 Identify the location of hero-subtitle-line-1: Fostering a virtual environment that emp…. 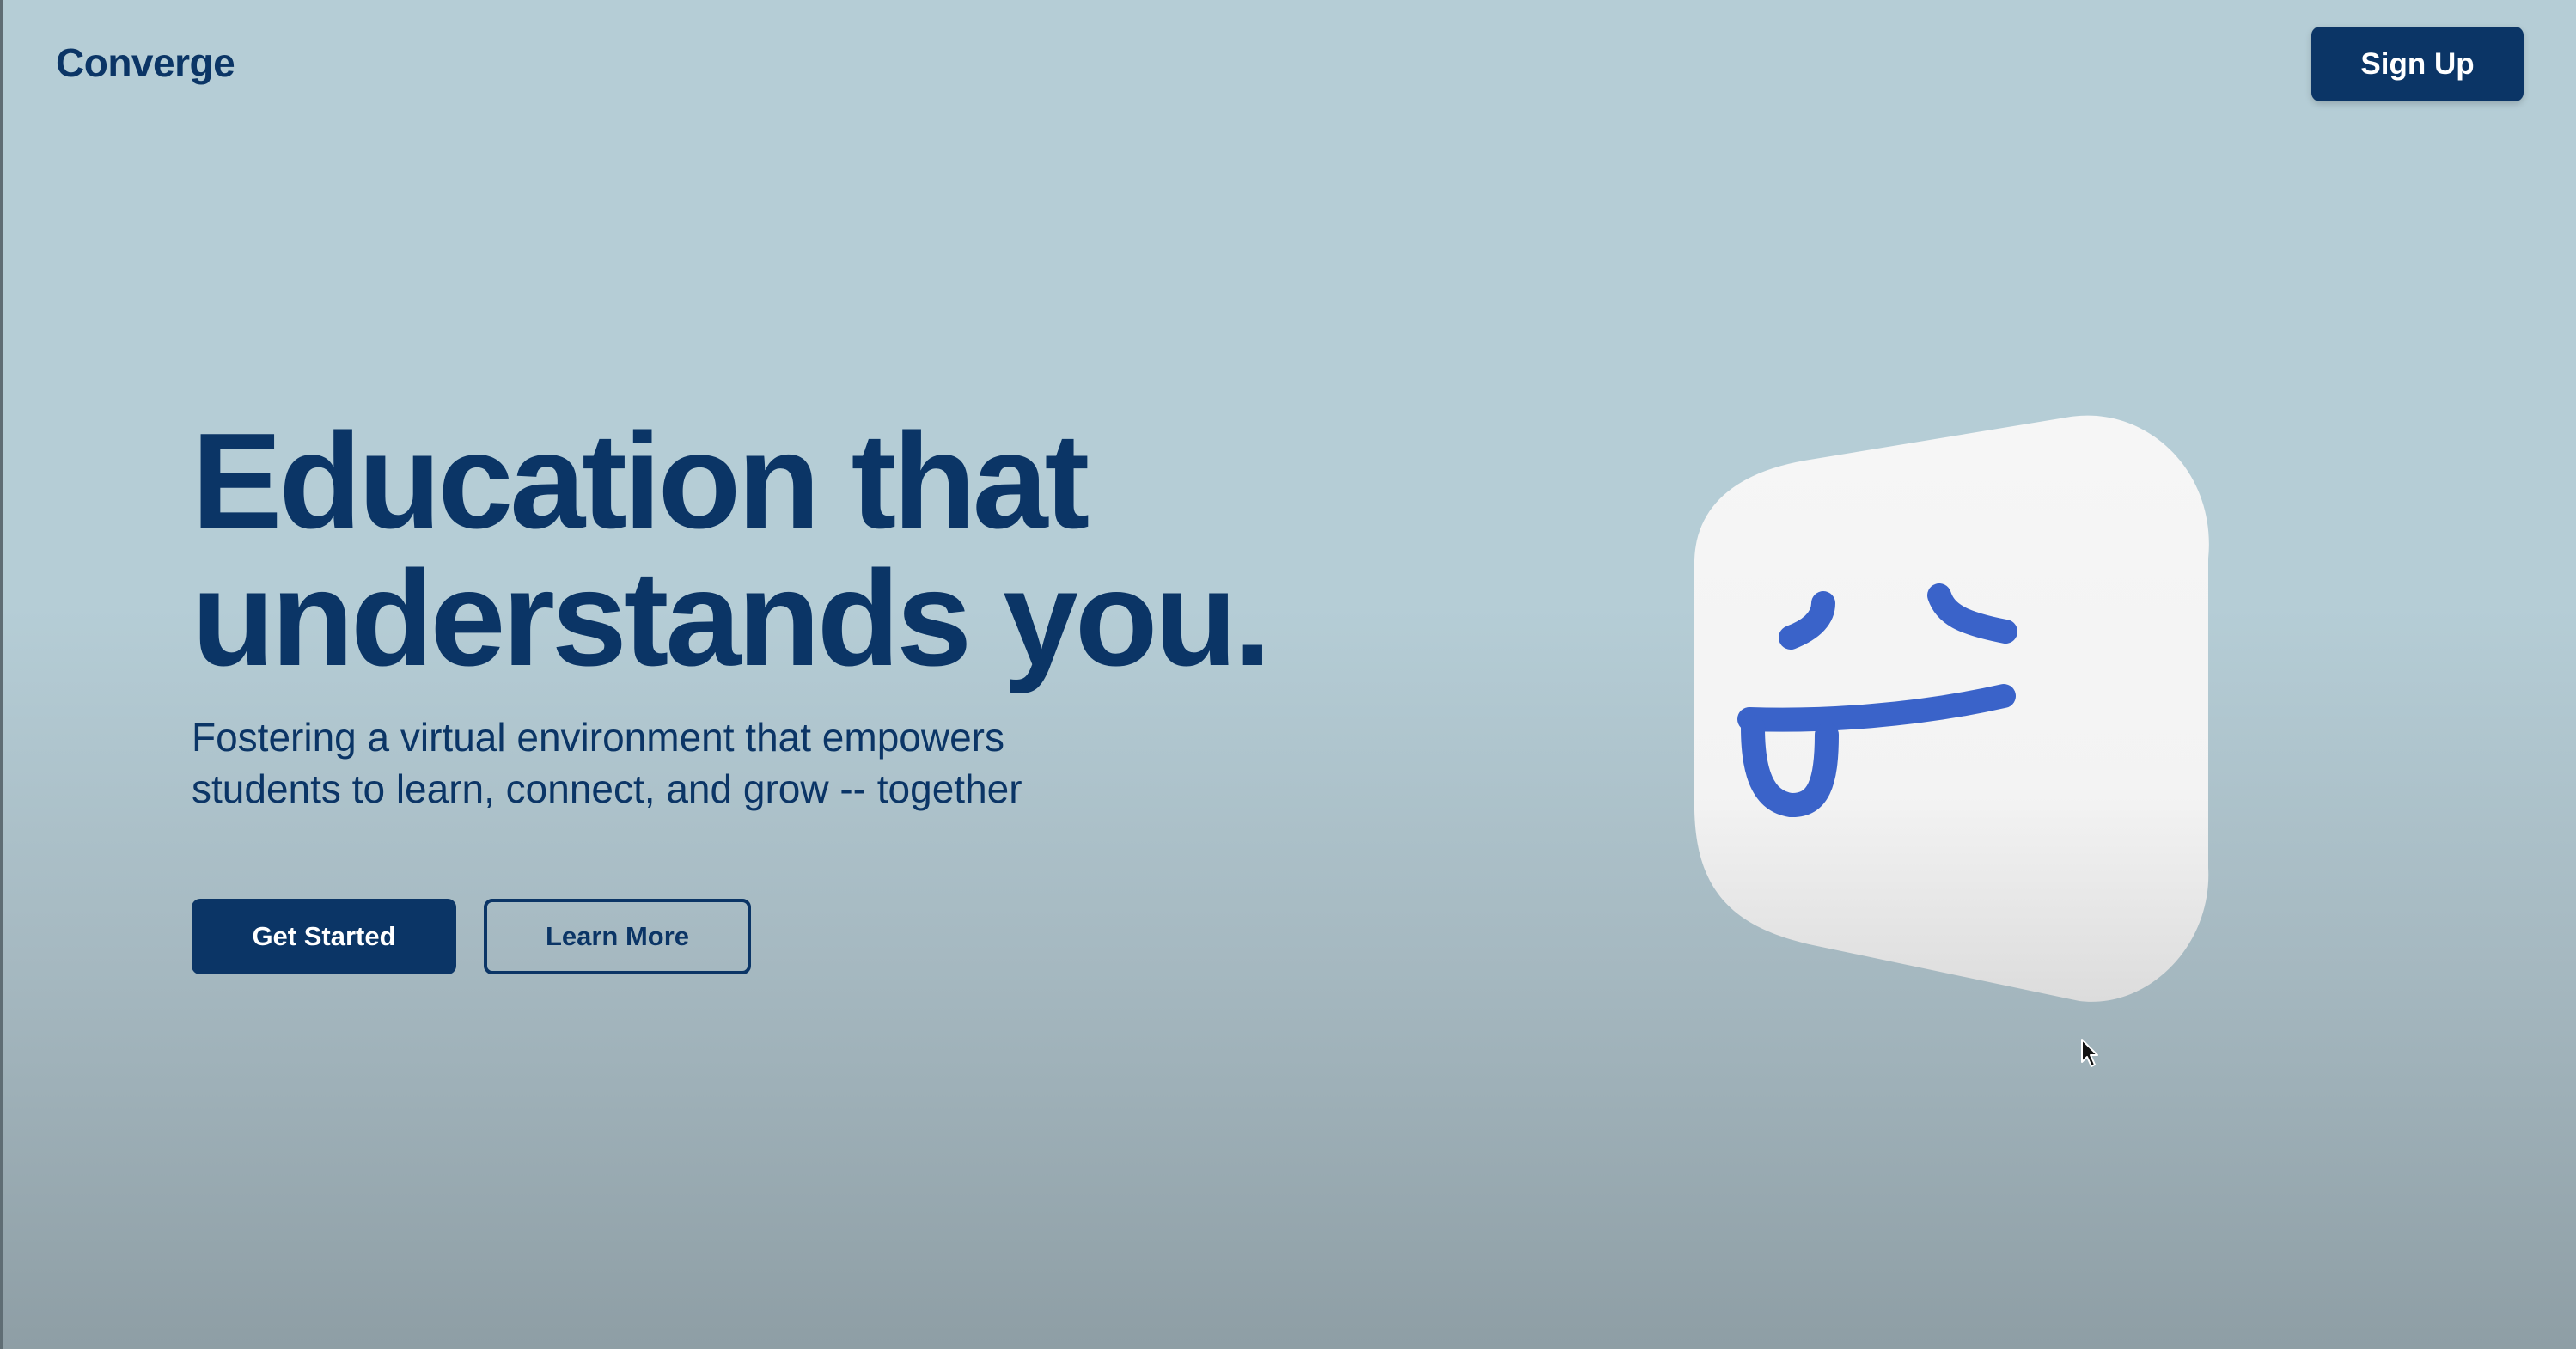
(598, 738).